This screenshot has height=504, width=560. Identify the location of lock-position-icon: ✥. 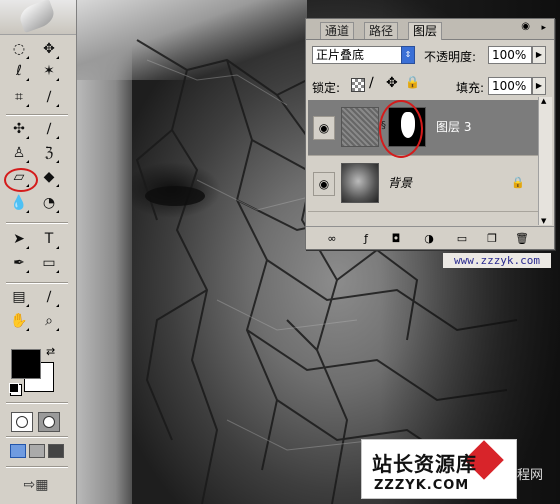
(392, 83).